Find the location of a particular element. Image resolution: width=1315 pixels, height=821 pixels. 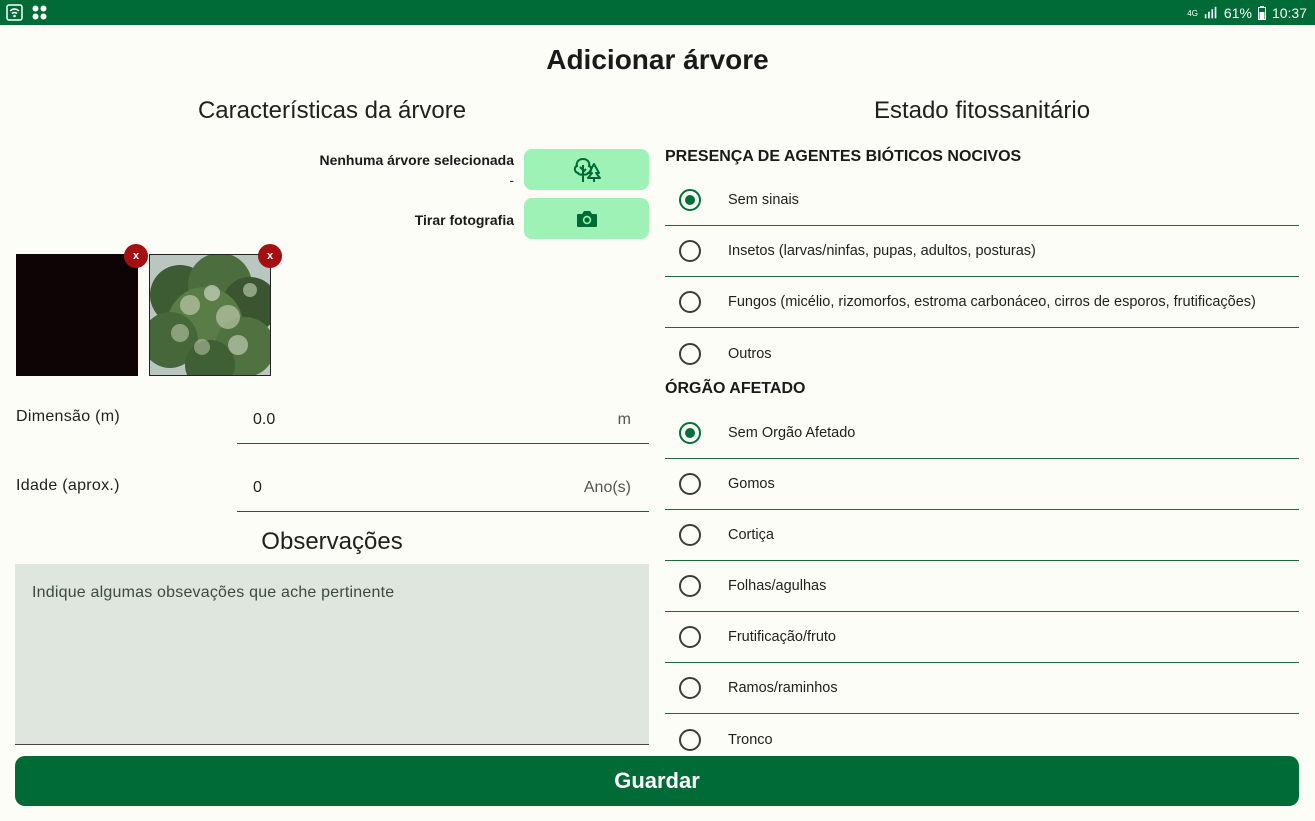

apps-icon is located at coordinates (39, 12).